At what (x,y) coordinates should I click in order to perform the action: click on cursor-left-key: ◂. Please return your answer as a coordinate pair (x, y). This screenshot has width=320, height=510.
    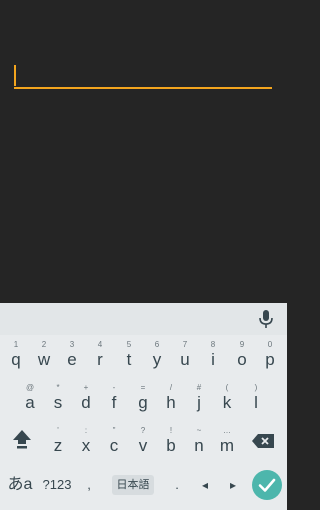
    Looking at the image, I should click on (205, 485).